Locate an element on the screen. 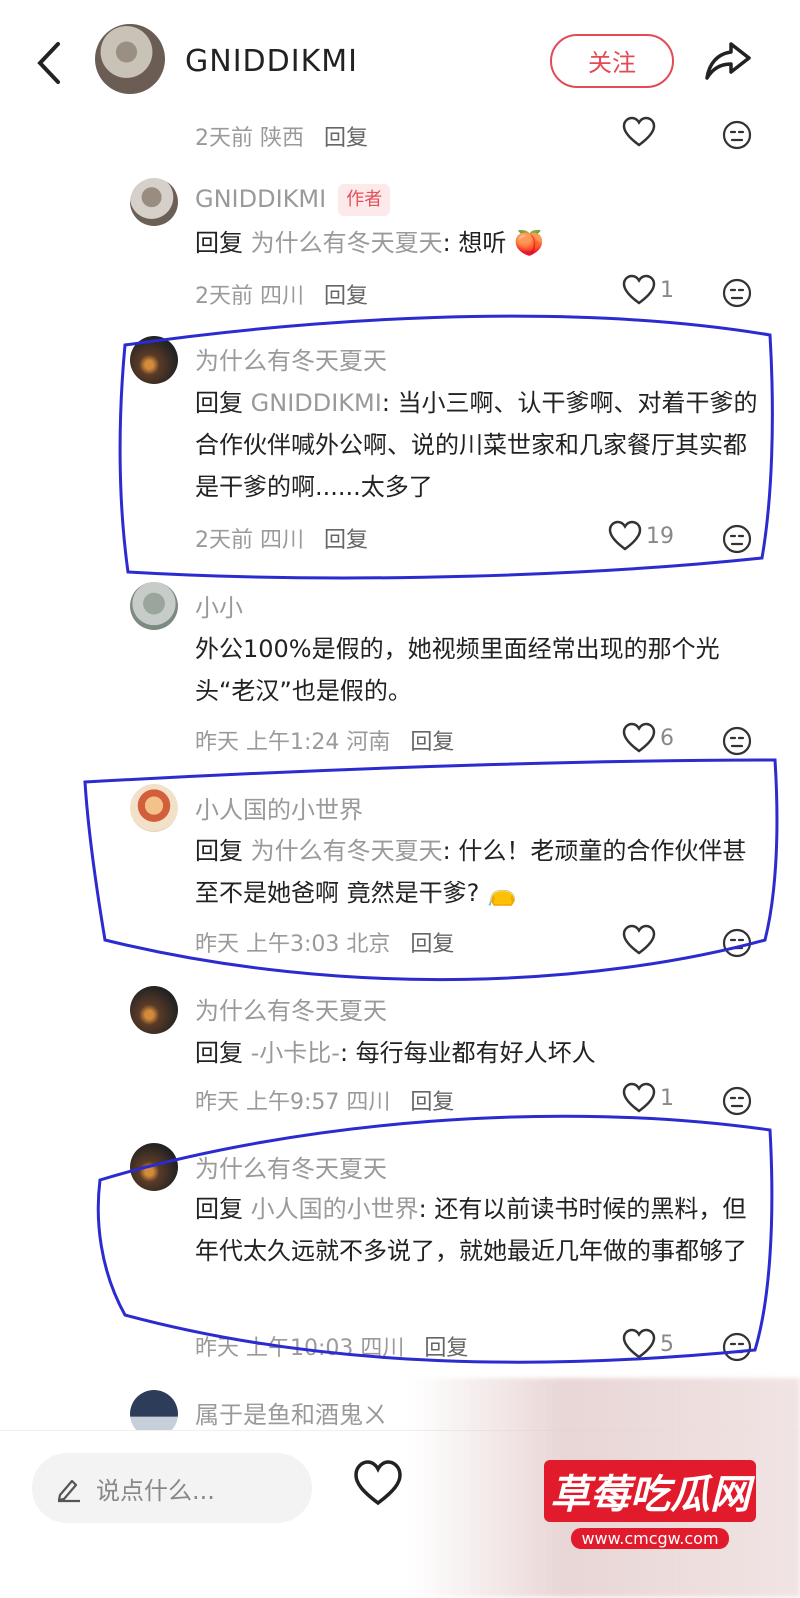 The image size is (800, 1598). author-badge: 作者 is located at coordinates (364, 200).